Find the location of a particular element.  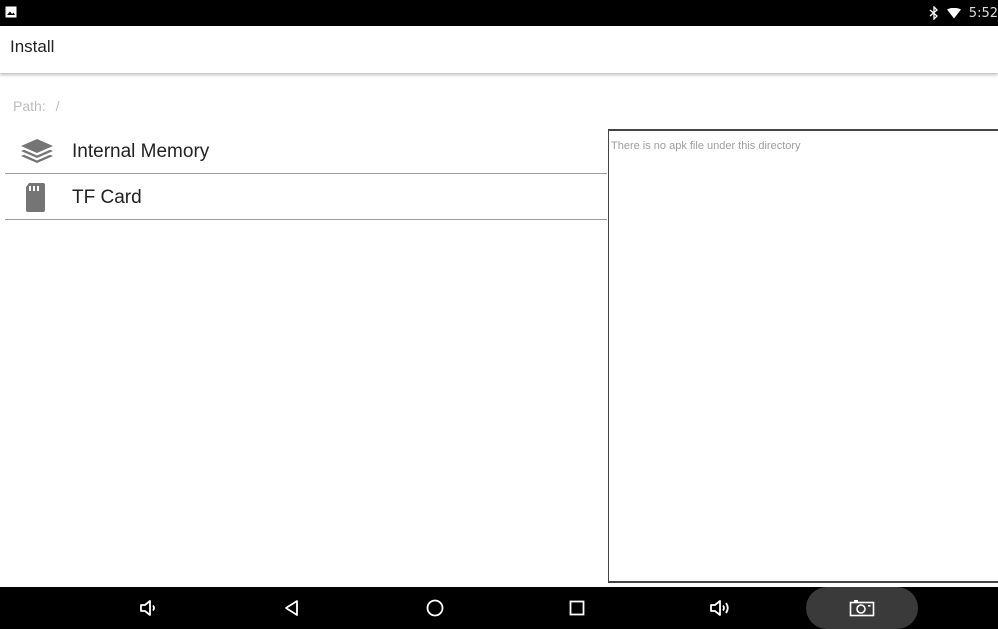

home-icon is located at coordinates (435, 608).